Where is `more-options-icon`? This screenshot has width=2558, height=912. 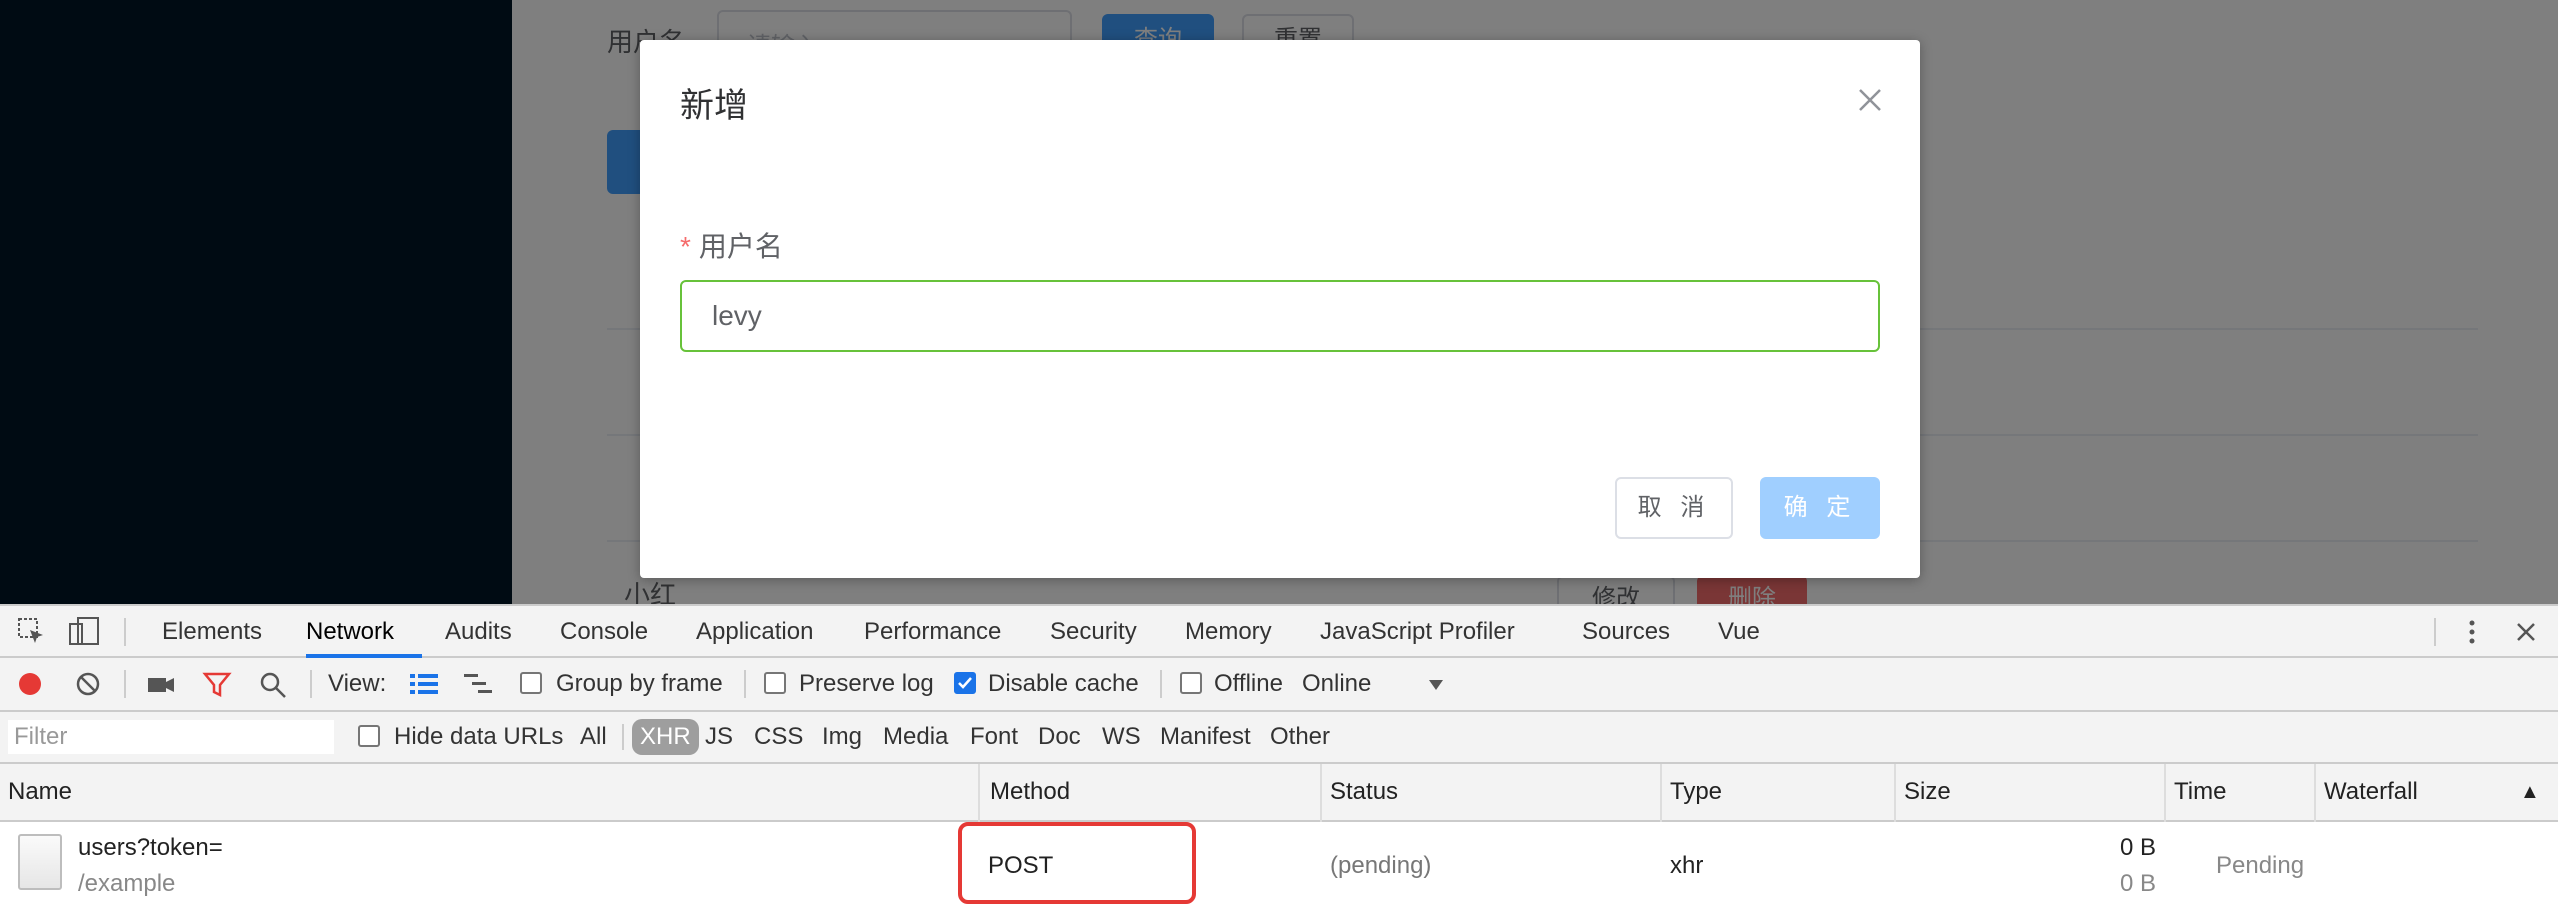 more-options-icon is located at coordinates (2472, 632).